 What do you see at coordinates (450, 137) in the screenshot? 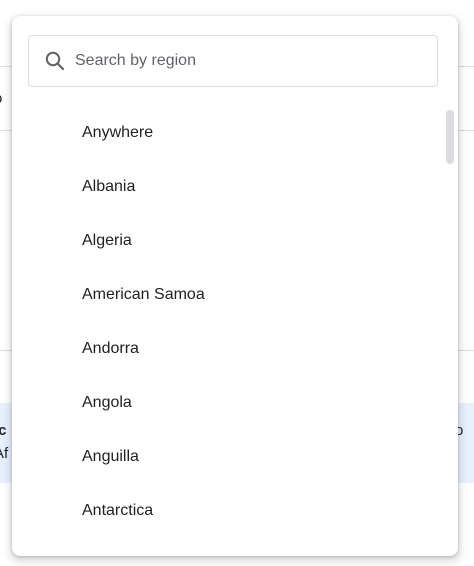
I see `scrollbar-thumb` at bounding box center [450, 137].